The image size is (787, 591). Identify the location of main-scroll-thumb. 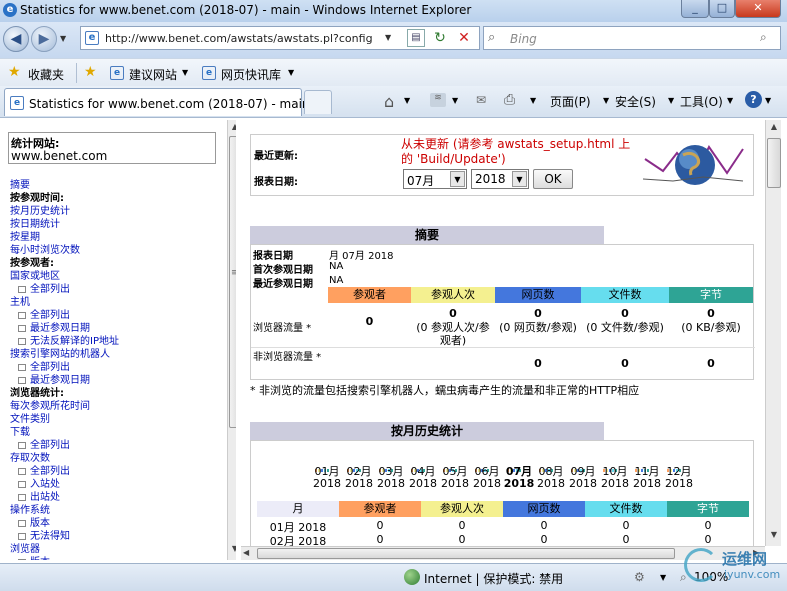
(774, 163).